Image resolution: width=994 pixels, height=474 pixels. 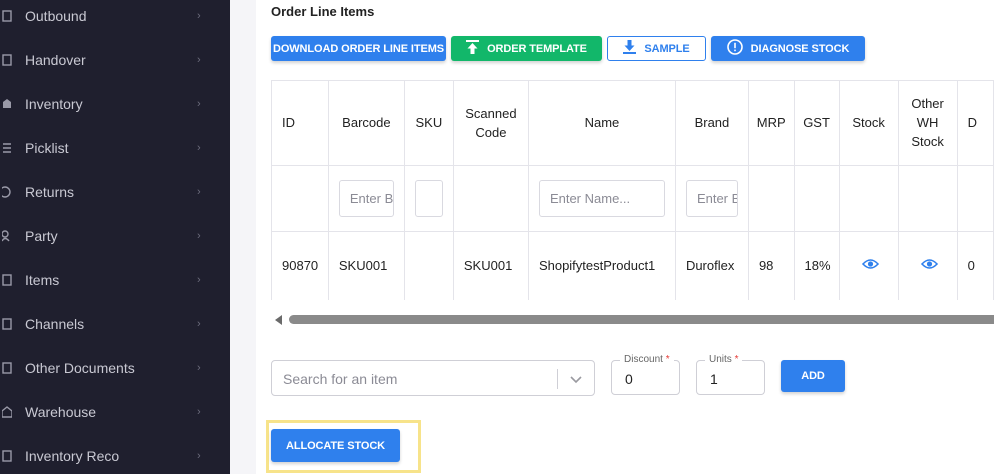 I want to click on discount-field: Discount * 0, so click(x=645, y=374).